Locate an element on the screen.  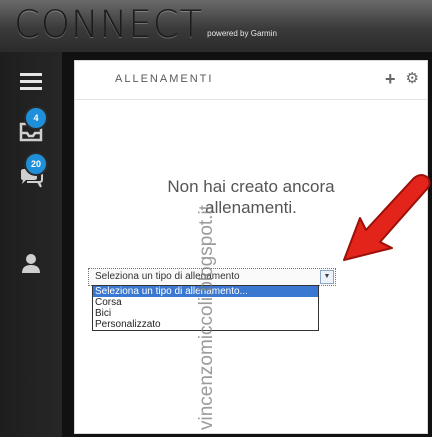
gear-icon: ⚙ is located at coordinates (412, 79).